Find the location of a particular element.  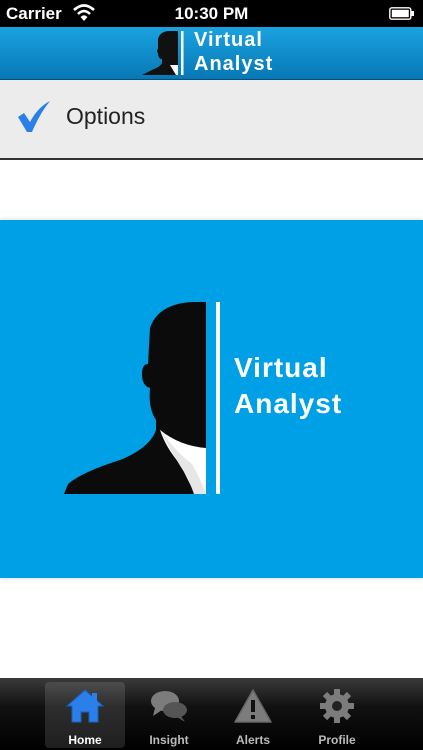

gear-icon is located at coordinates (337, 706).